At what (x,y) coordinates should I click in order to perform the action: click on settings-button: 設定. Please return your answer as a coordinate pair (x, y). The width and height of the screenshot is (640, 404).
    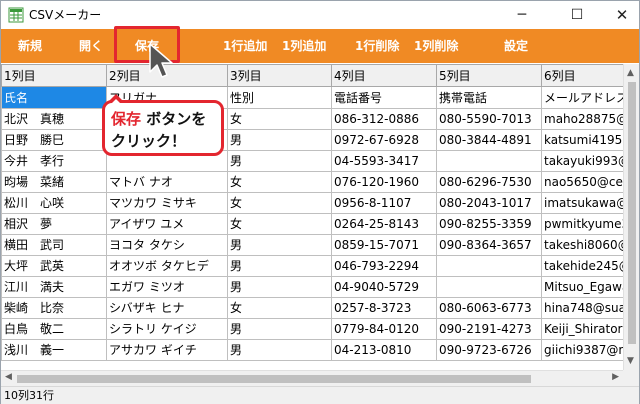
    Looking at the image, I should click on (516, 46).